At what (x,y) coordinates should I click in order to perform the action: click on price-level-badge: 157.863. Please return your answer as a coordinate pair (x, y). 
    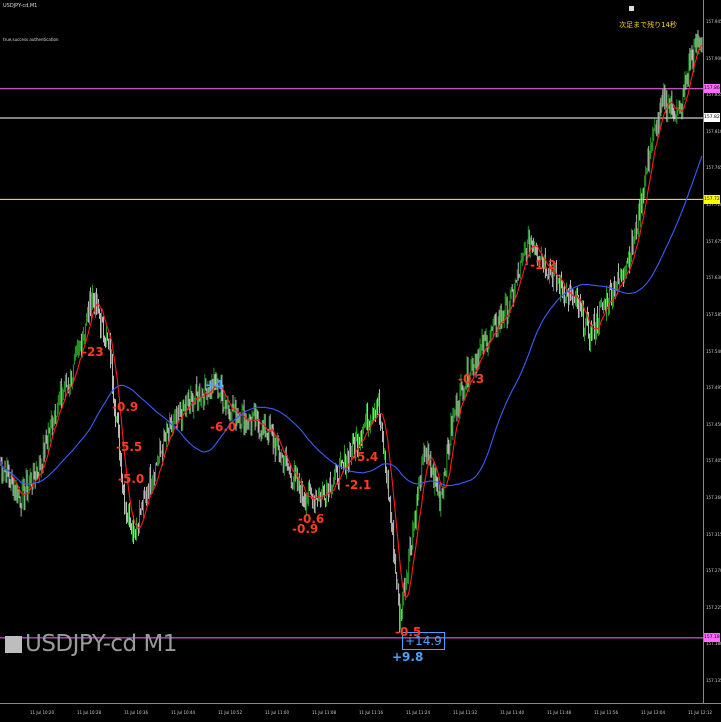
    Looking at the image, I should click on (712, 89).